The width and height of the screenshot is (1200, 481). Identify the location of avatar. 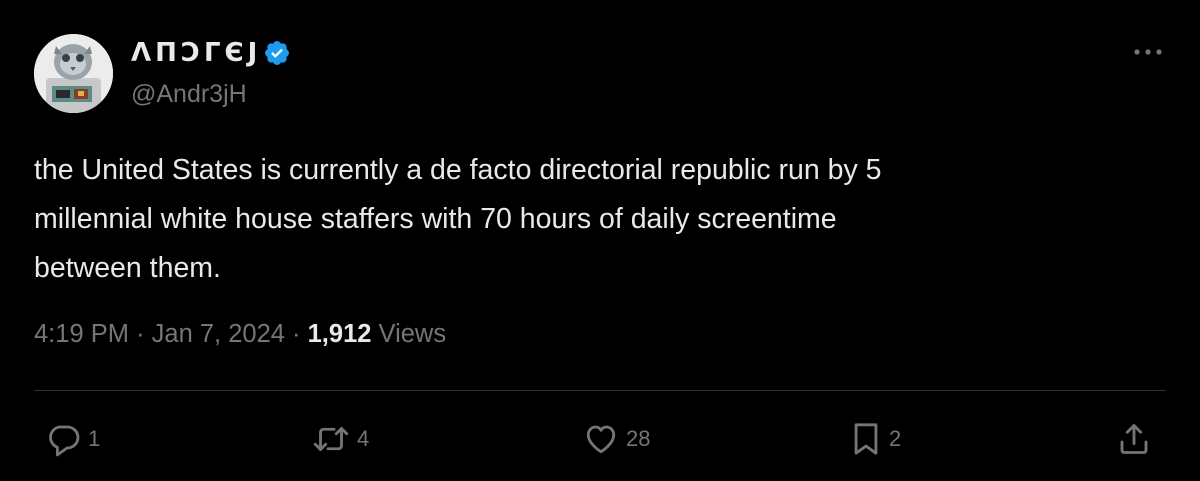
(73, 73).